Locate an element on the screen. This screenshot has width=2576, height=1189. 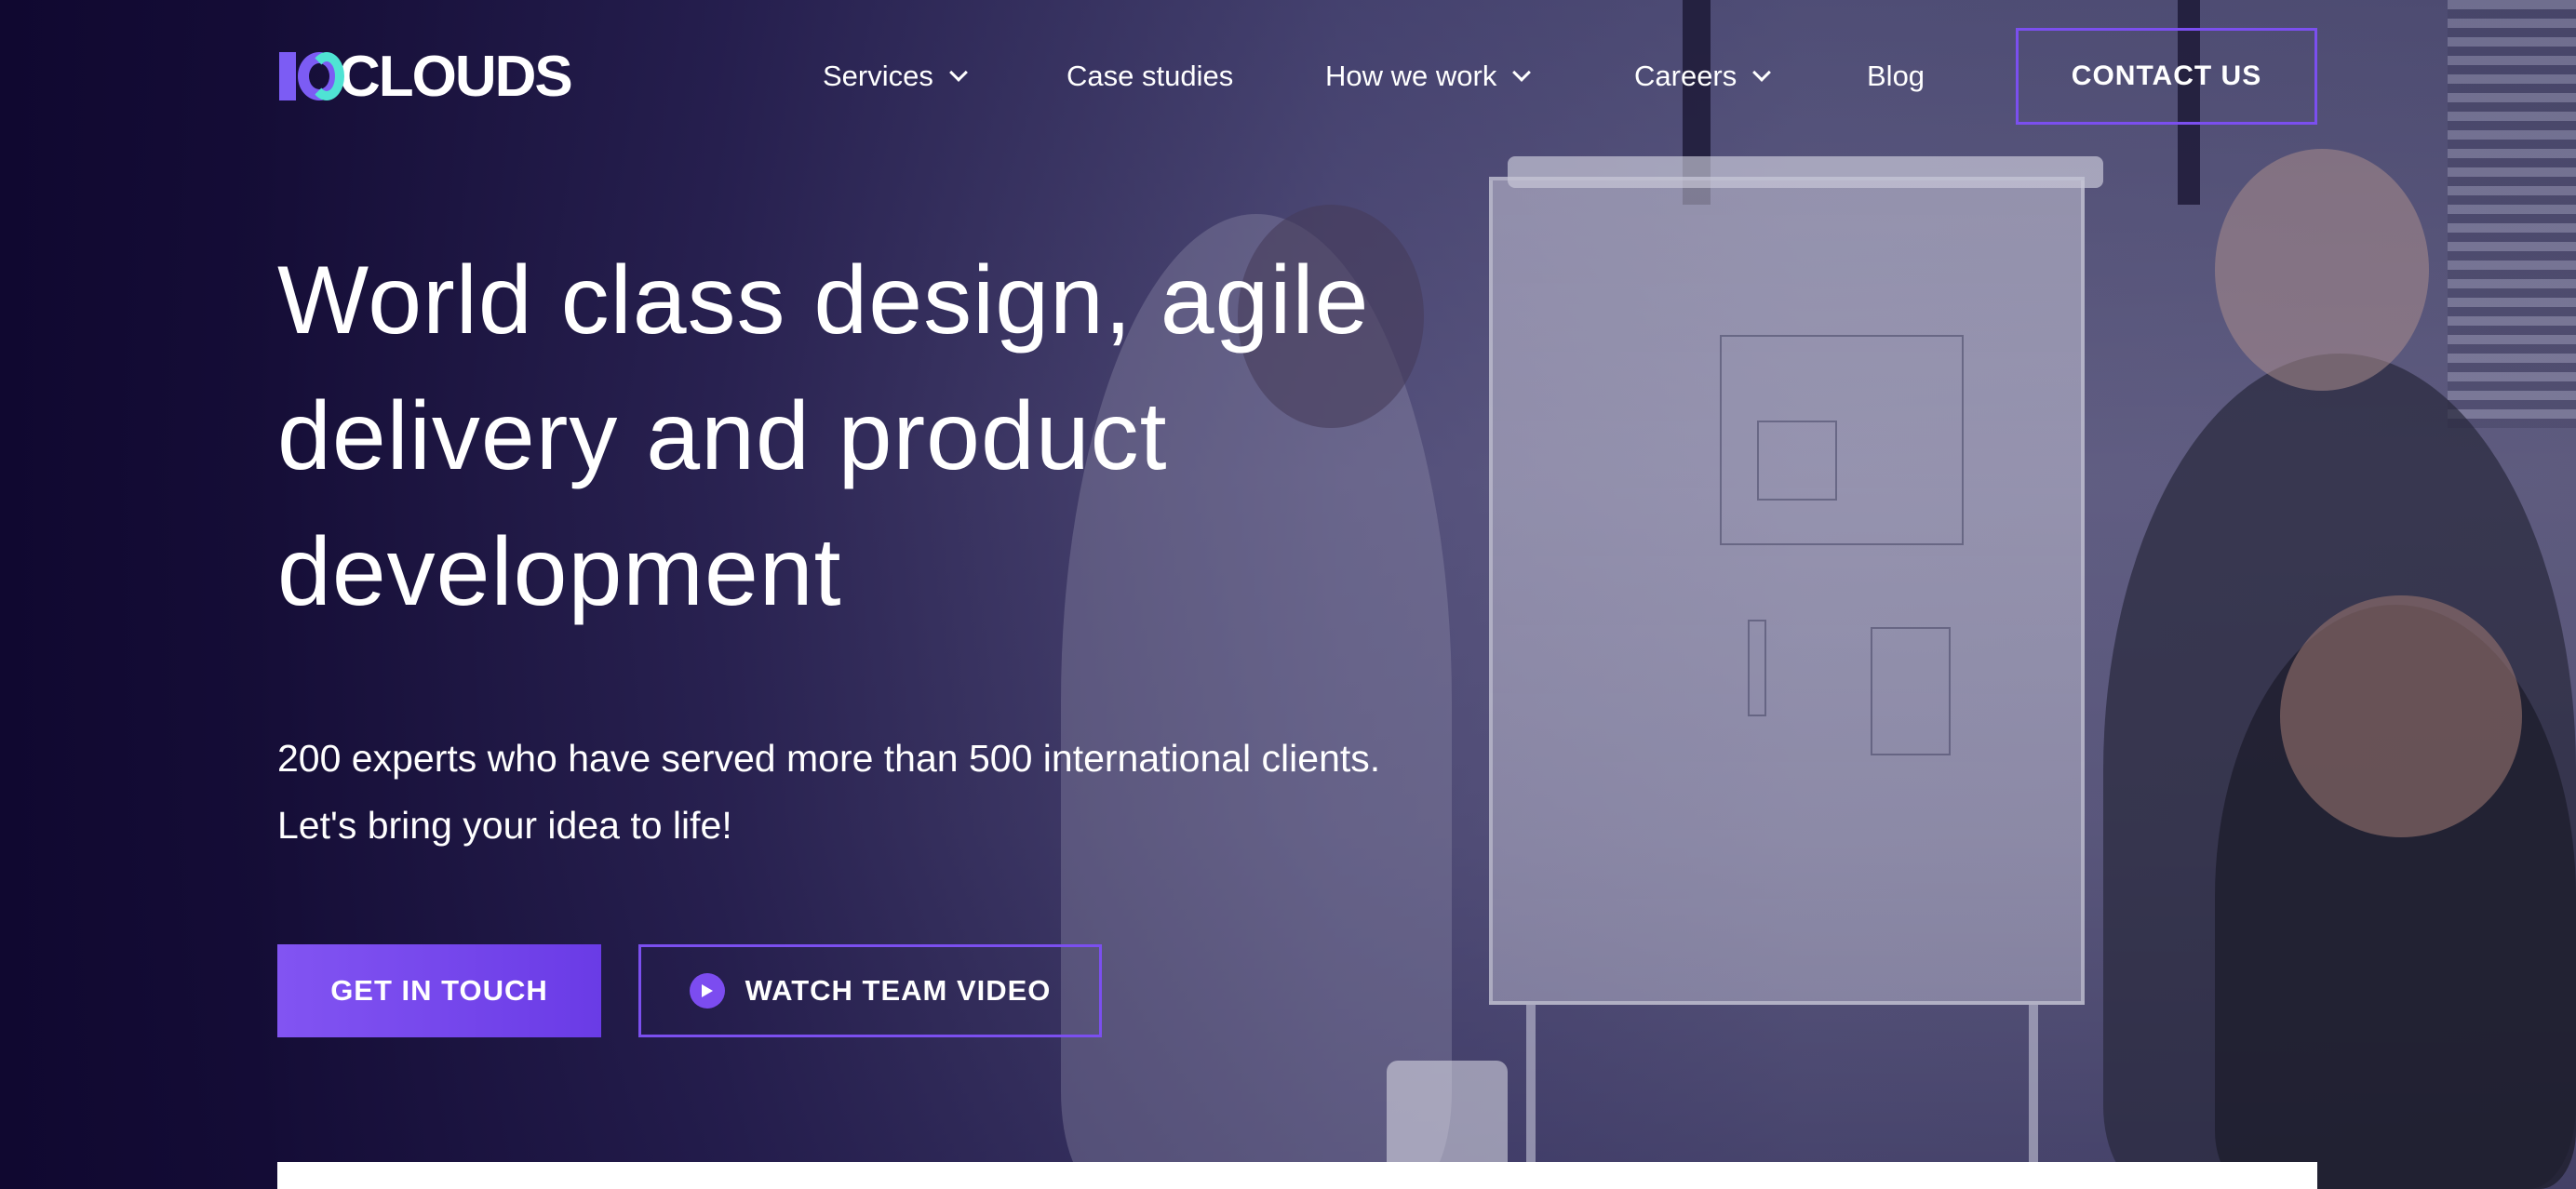
hero-headline-line: World class design, agile is located at coordinates (823, 300).